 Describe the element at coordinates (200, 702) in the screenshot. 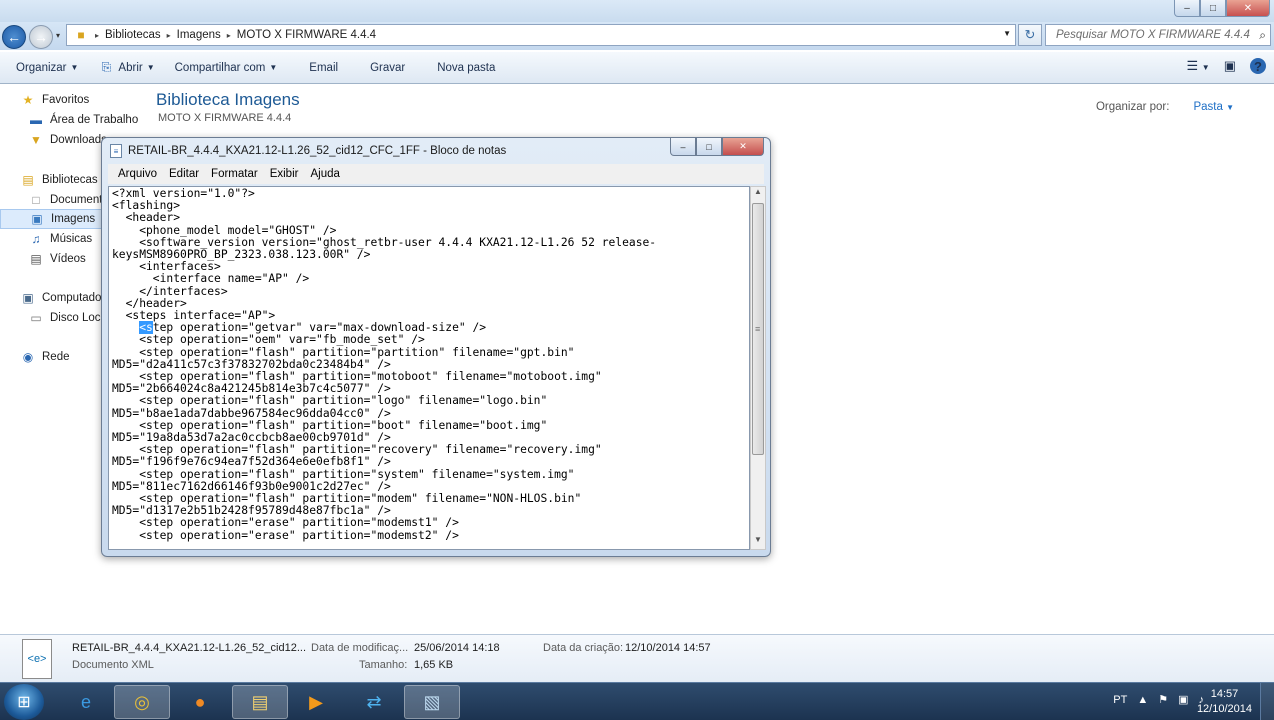

I see `firefox-icon: ●` at that location.